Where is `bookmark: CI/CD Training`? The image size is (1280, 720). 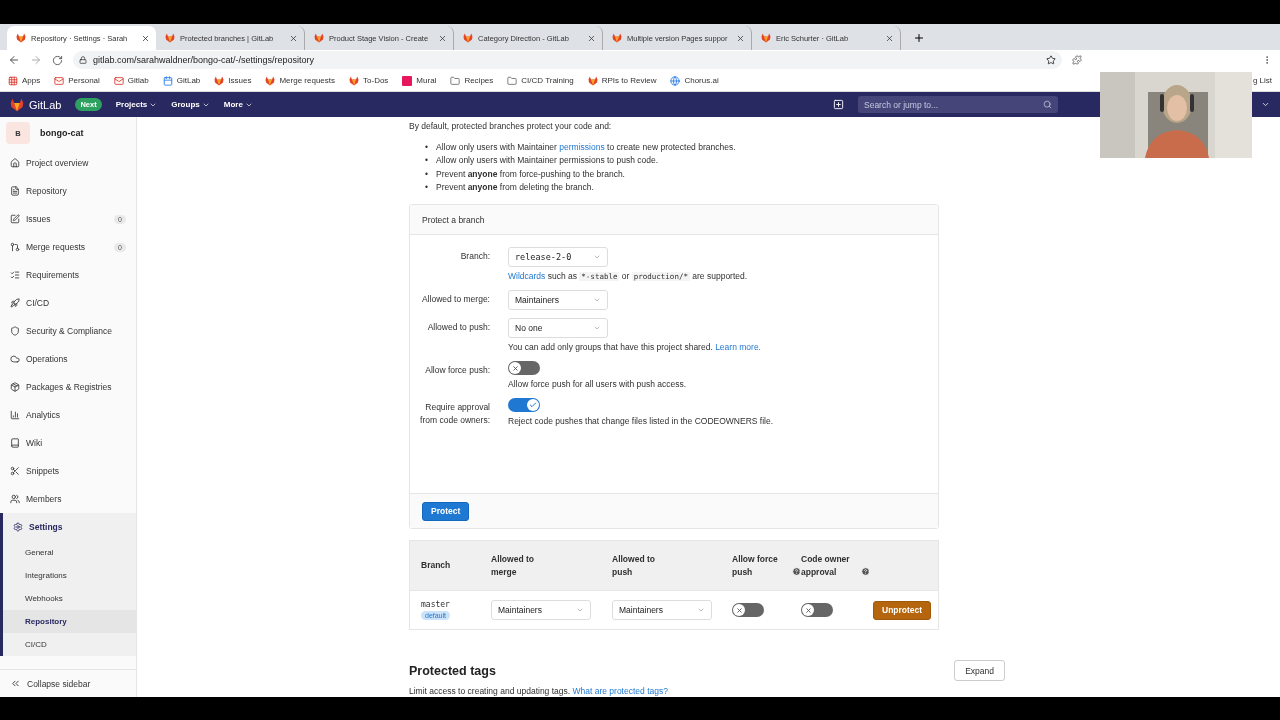
bookmark: CI/CD Training is located at coordinates (540, 80).